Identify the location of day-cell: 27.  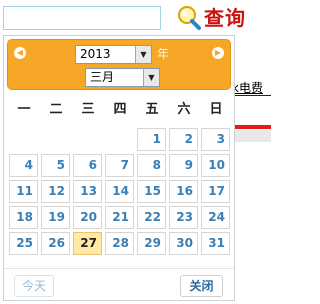
(87, 243).